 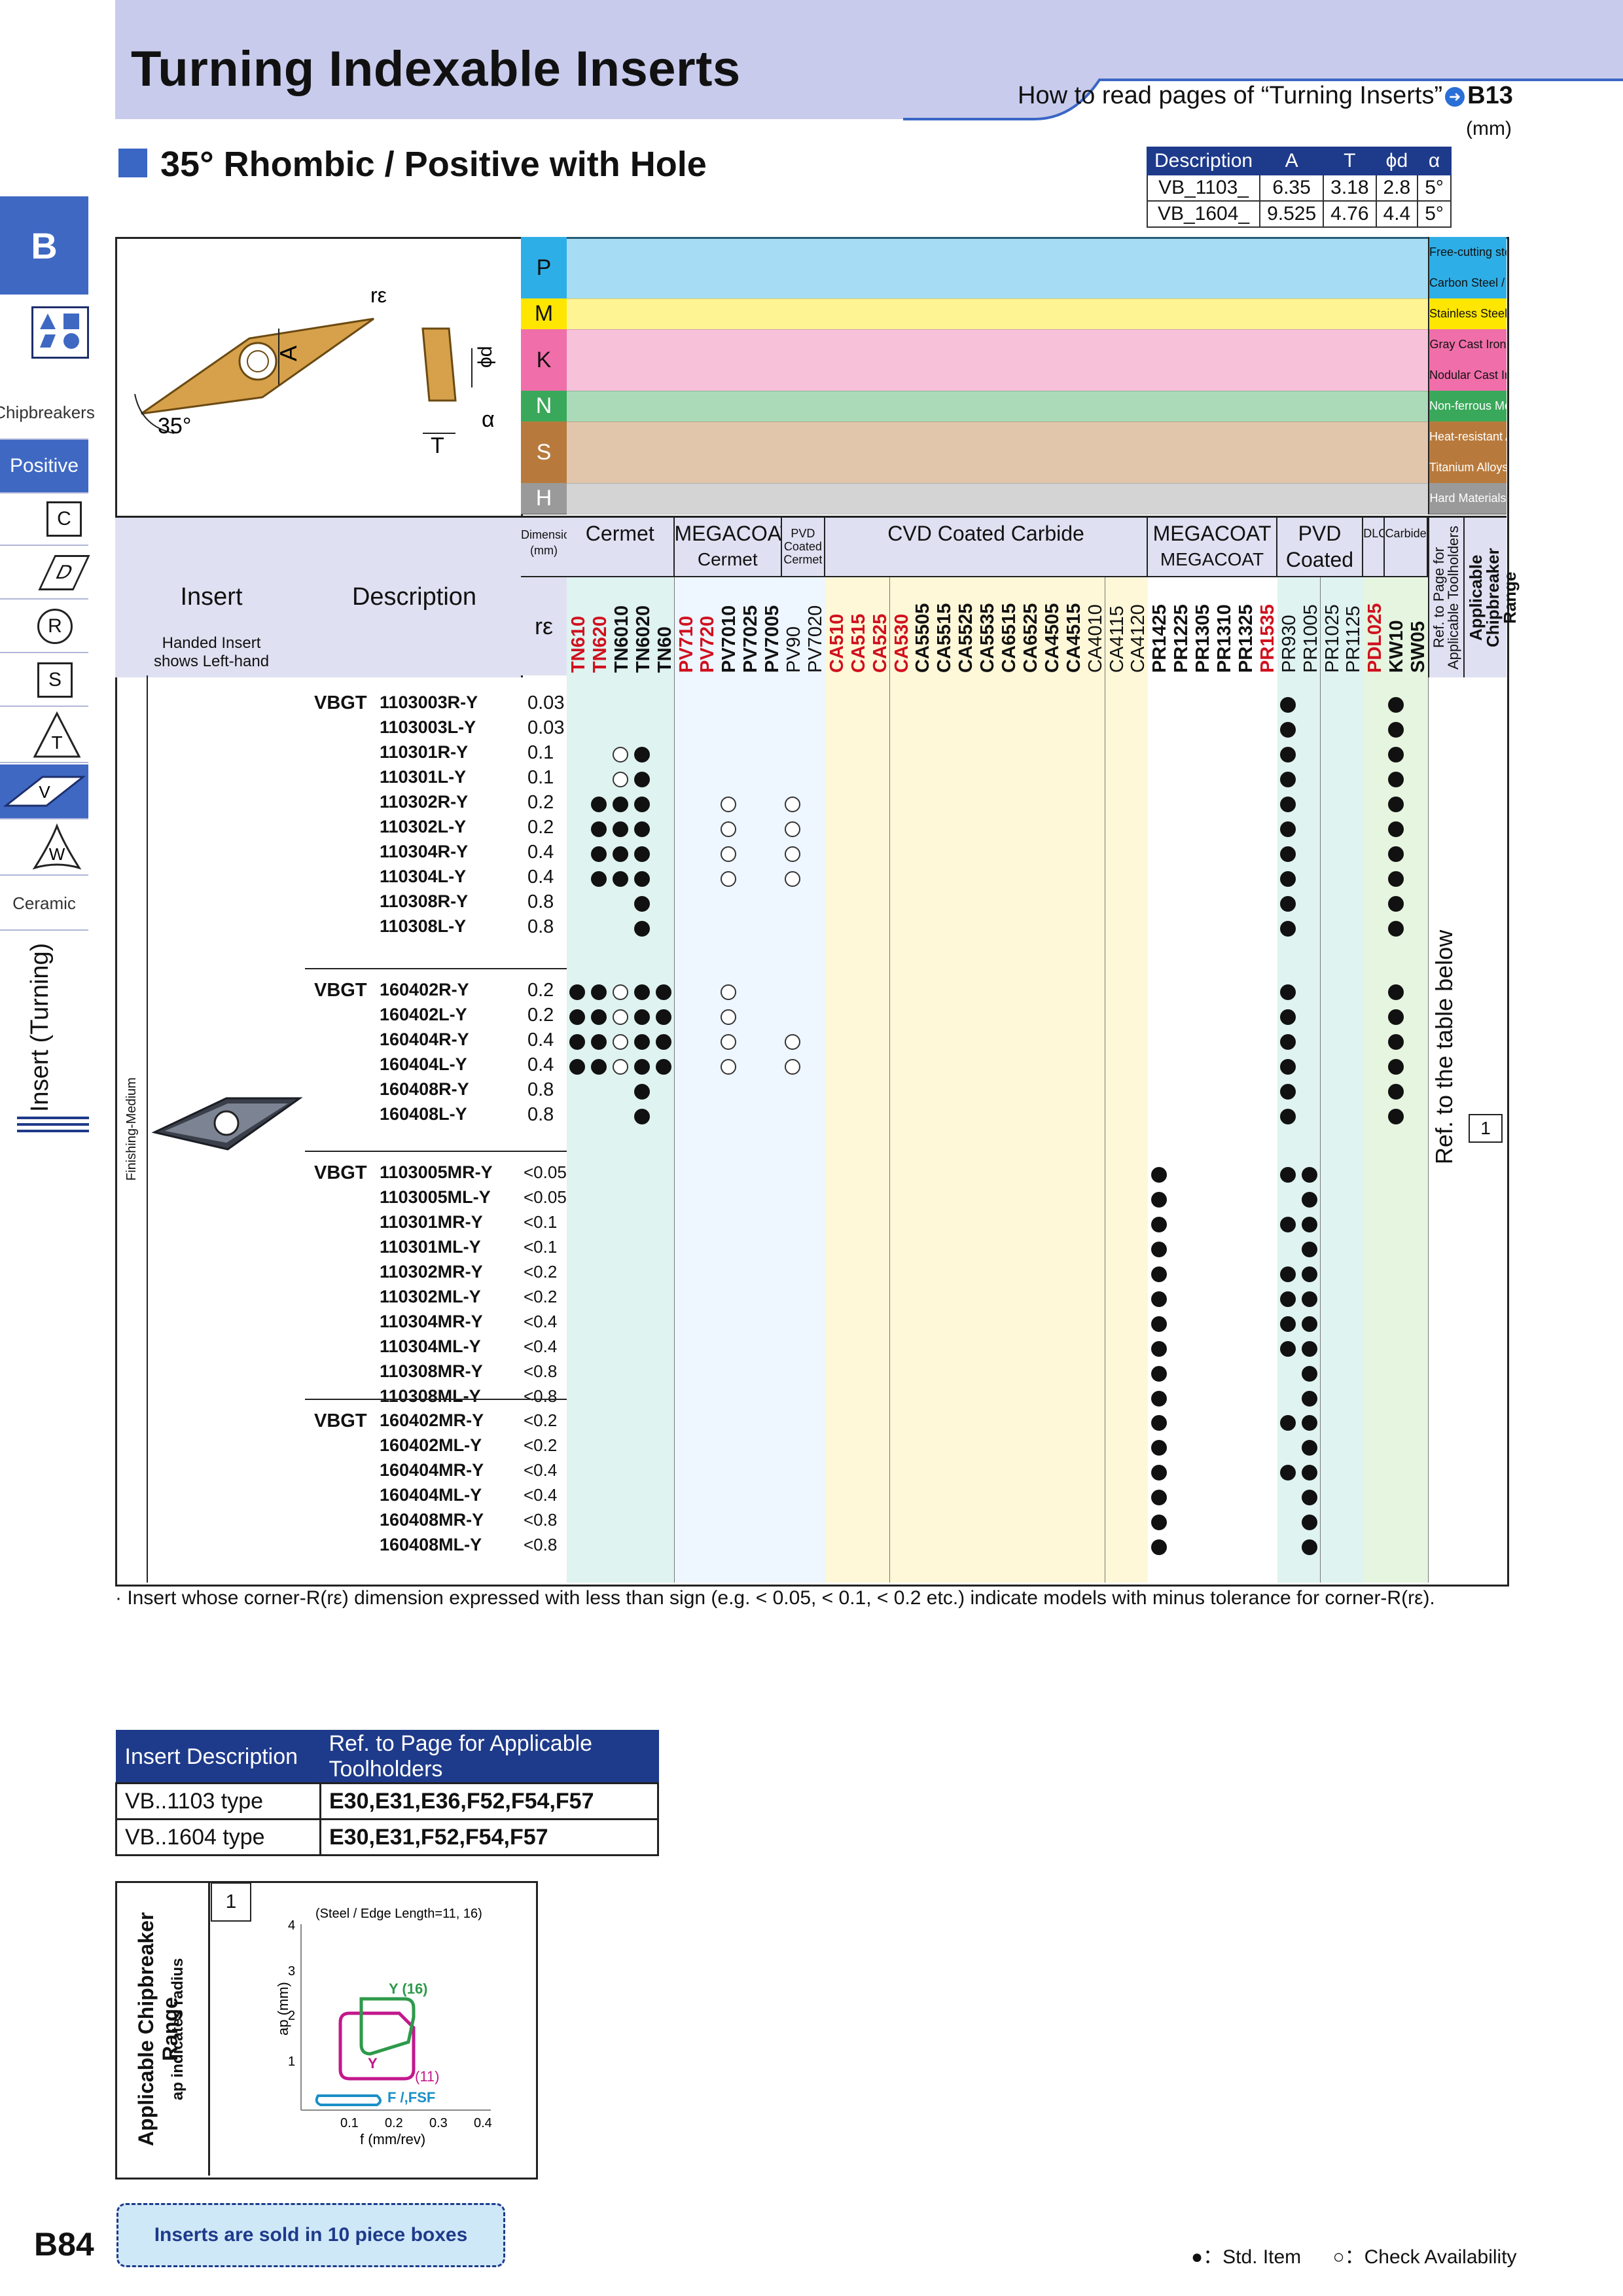 What do you see at coordinates (1353, 639) in the screenshot?
I see `grade-name: PR1125` at bounding box center [1353, 639].